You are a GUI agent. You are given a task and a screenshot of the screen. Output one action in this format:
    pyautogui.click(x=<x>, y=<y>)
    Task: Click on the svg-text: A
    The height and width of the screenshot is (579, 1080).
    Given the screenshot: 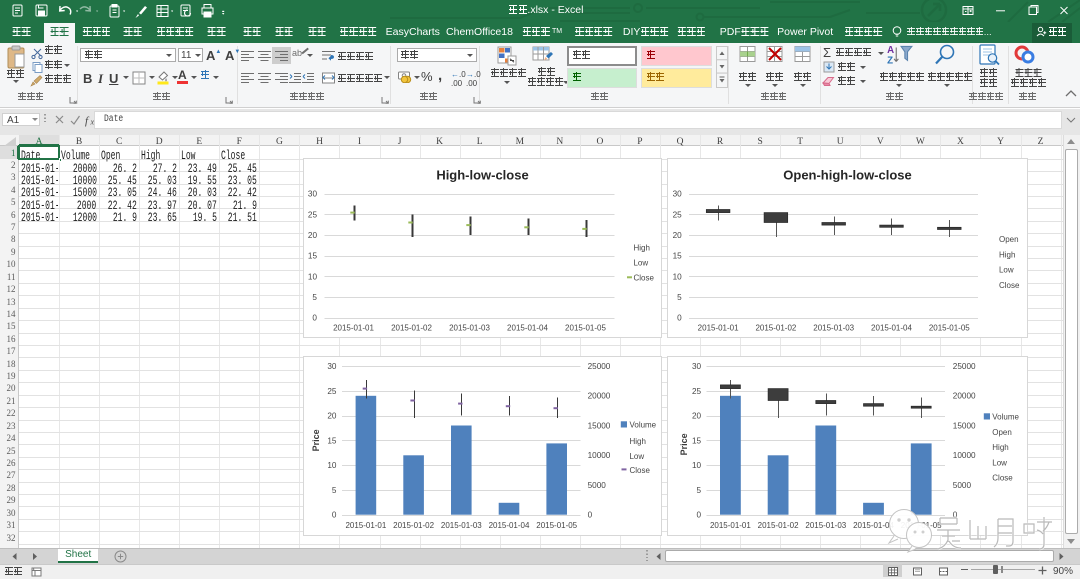 What is the action you would take?
    pyautogui.click(x=890, y=50)
    